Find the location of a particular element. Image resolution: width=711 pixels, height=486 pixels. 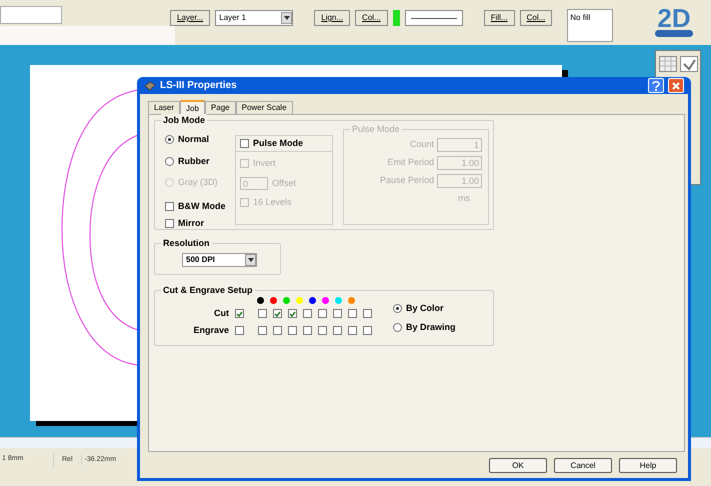

question-icon is located at coordinates (656, 85).